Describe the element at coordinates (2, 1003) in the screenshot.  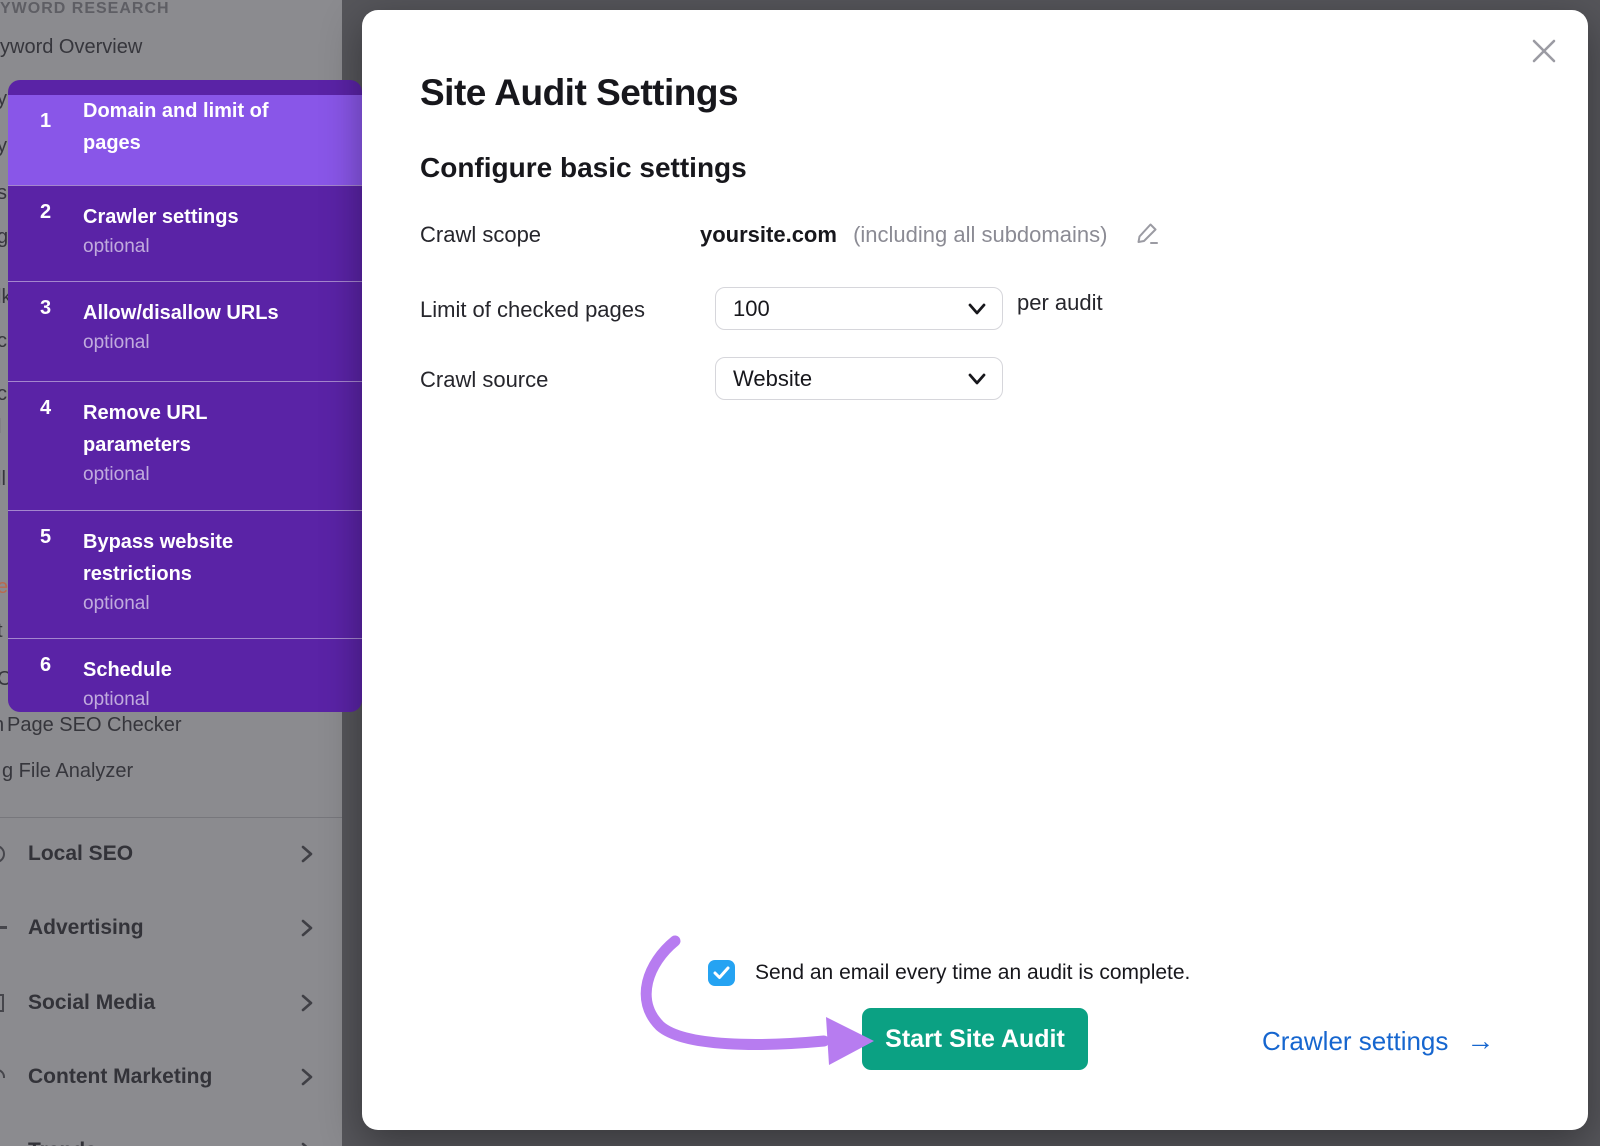
I see `social-media-icon` at that location.